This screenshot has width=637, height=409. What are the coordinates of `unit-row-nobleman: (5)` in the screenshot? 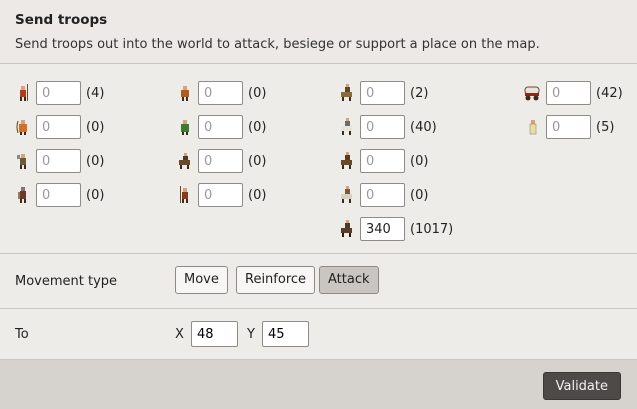 It's located at (570, 127).